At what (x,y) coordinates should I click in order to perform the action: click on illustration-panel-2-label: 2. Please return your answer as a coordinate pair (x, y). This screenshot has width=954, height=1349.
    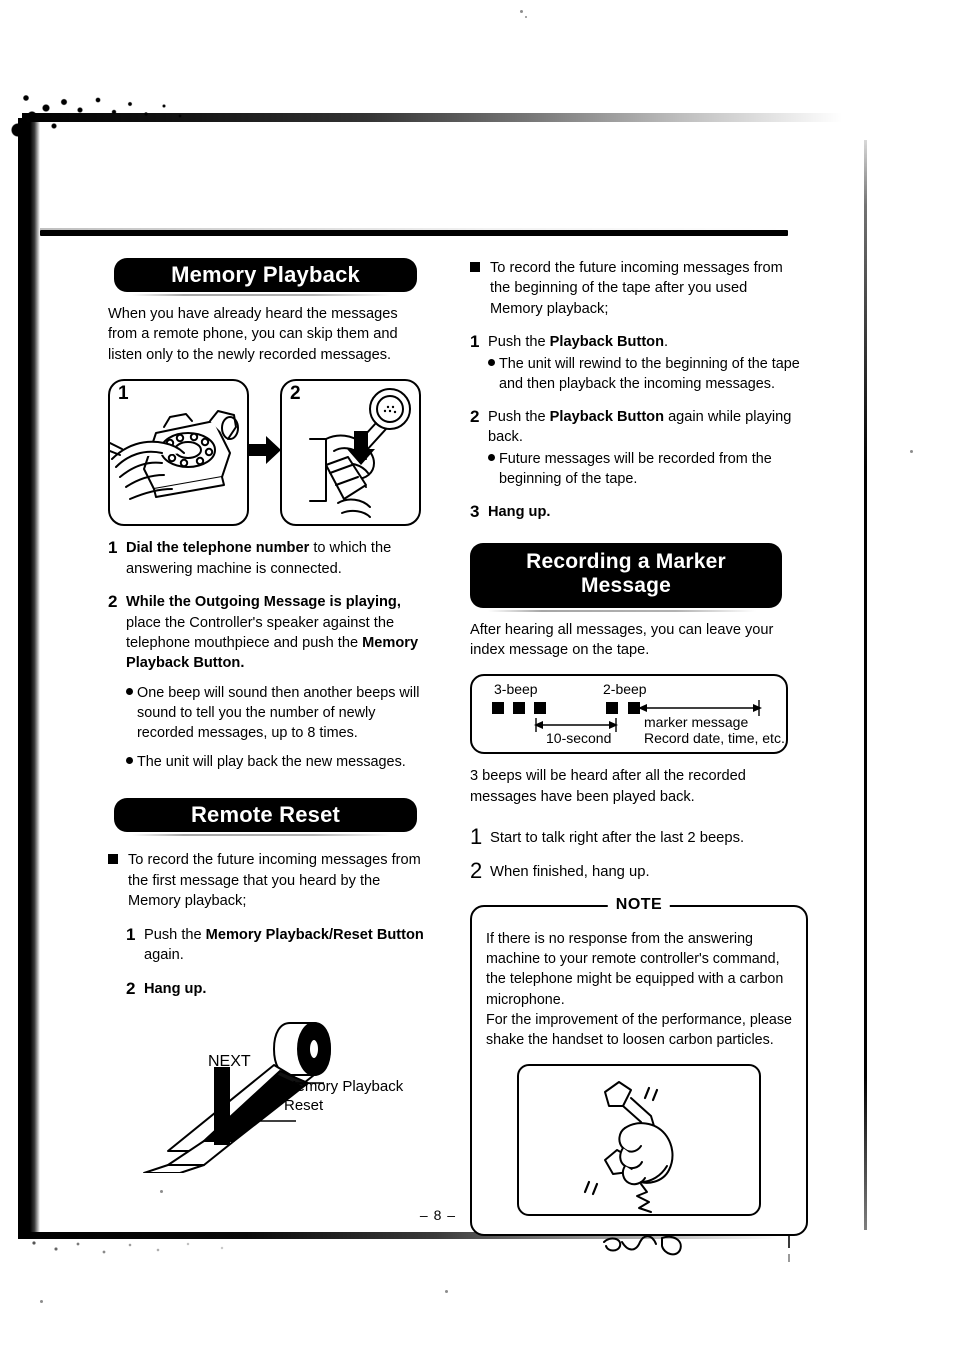
    Looking at the image, I should click on (295, 394).